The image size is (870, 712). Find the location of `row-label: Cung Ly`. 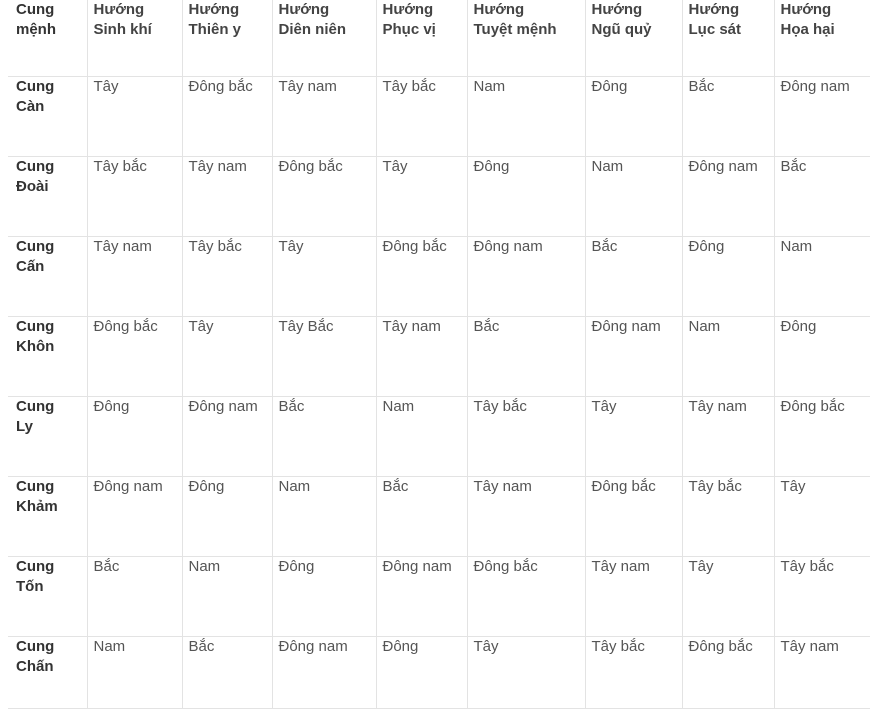

row-label: Cung Ly is located at coordinates (48, 436).